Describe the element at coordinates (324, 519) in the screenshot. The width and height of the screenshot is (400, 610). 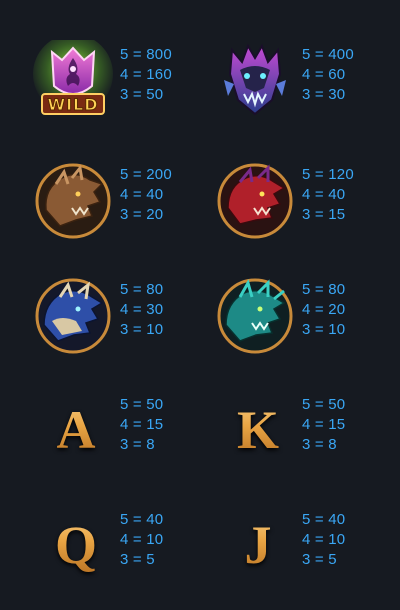
I see `payout-row: 5 = 40` at that location.